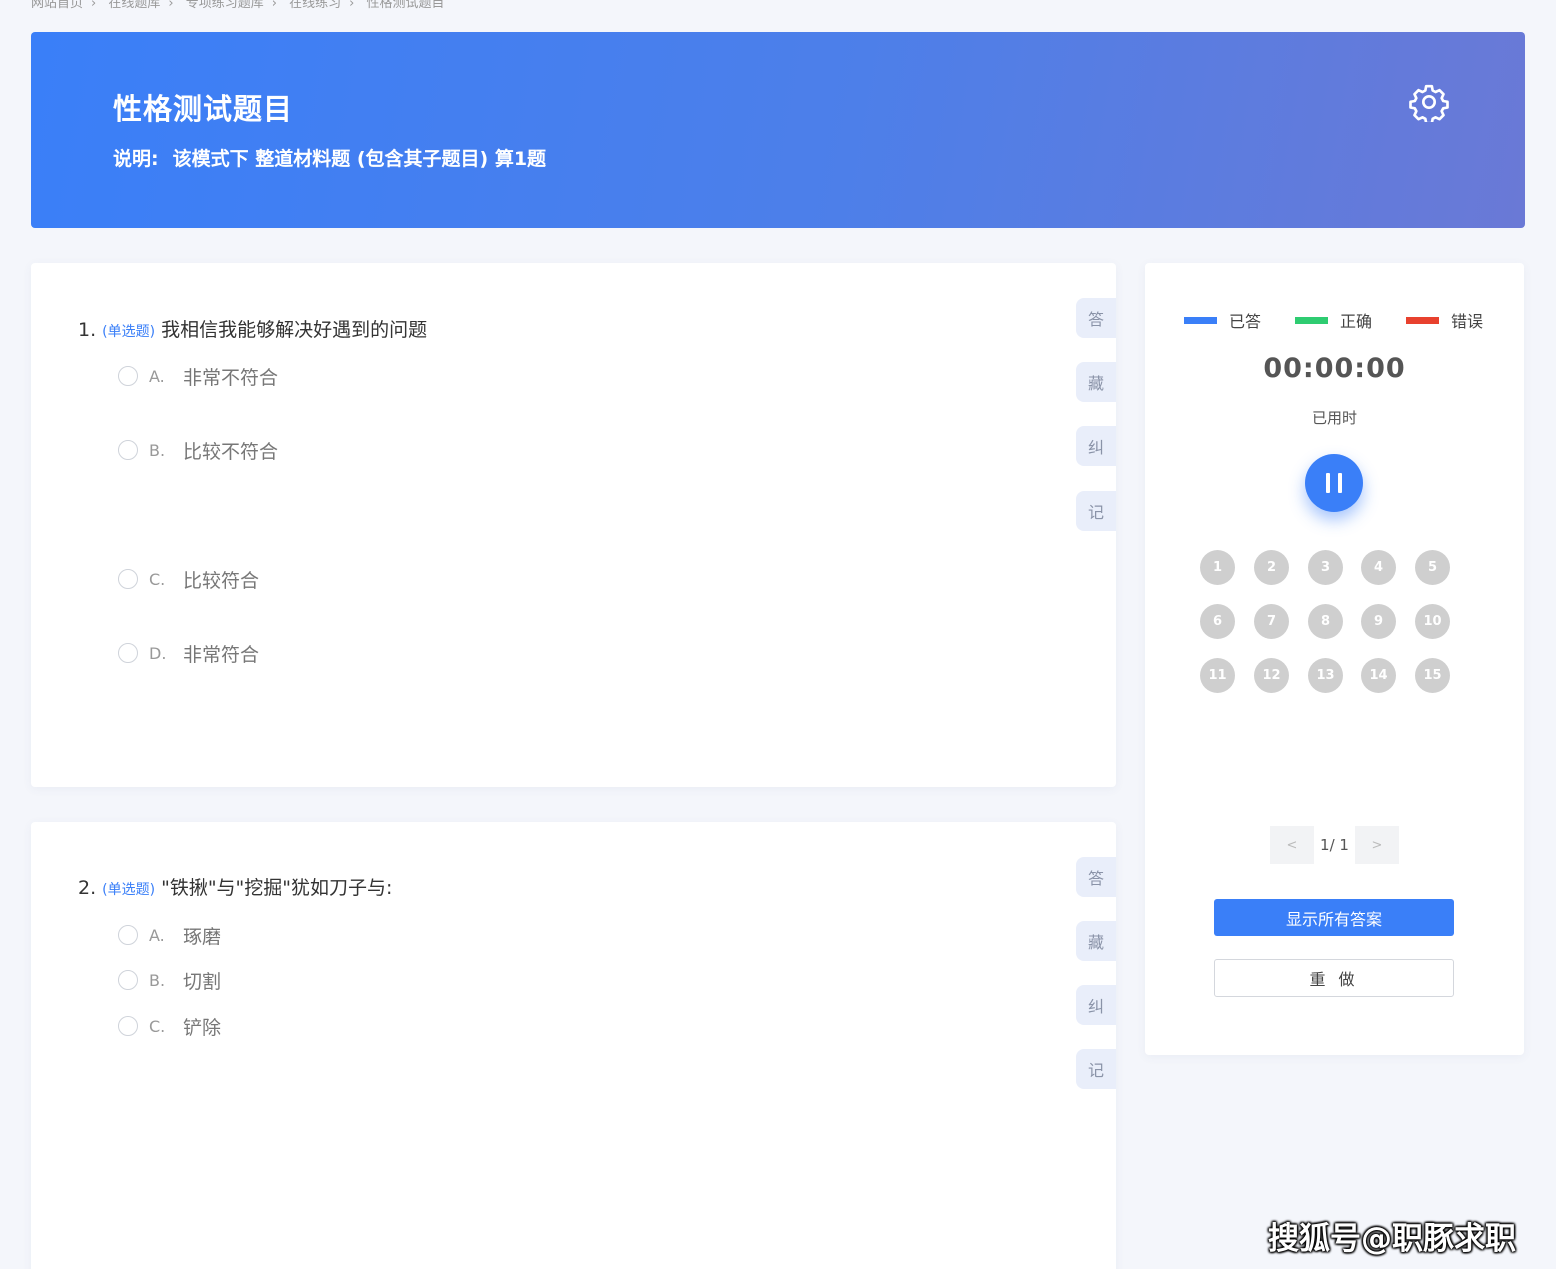  I want to click on redo-button: 重 做, so click(1334, 978).